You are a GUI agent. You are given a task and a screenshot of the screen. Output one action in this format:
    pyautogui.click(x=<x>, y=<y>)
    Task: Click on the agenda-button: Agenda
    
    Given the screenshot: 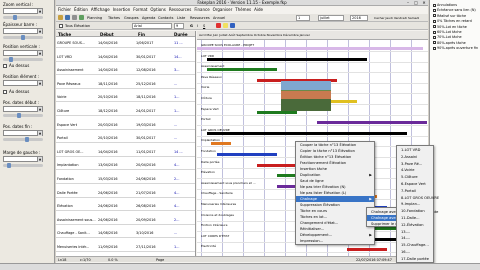 What is the action you would take?
    pyautogui.click(x=148, y=18)
    